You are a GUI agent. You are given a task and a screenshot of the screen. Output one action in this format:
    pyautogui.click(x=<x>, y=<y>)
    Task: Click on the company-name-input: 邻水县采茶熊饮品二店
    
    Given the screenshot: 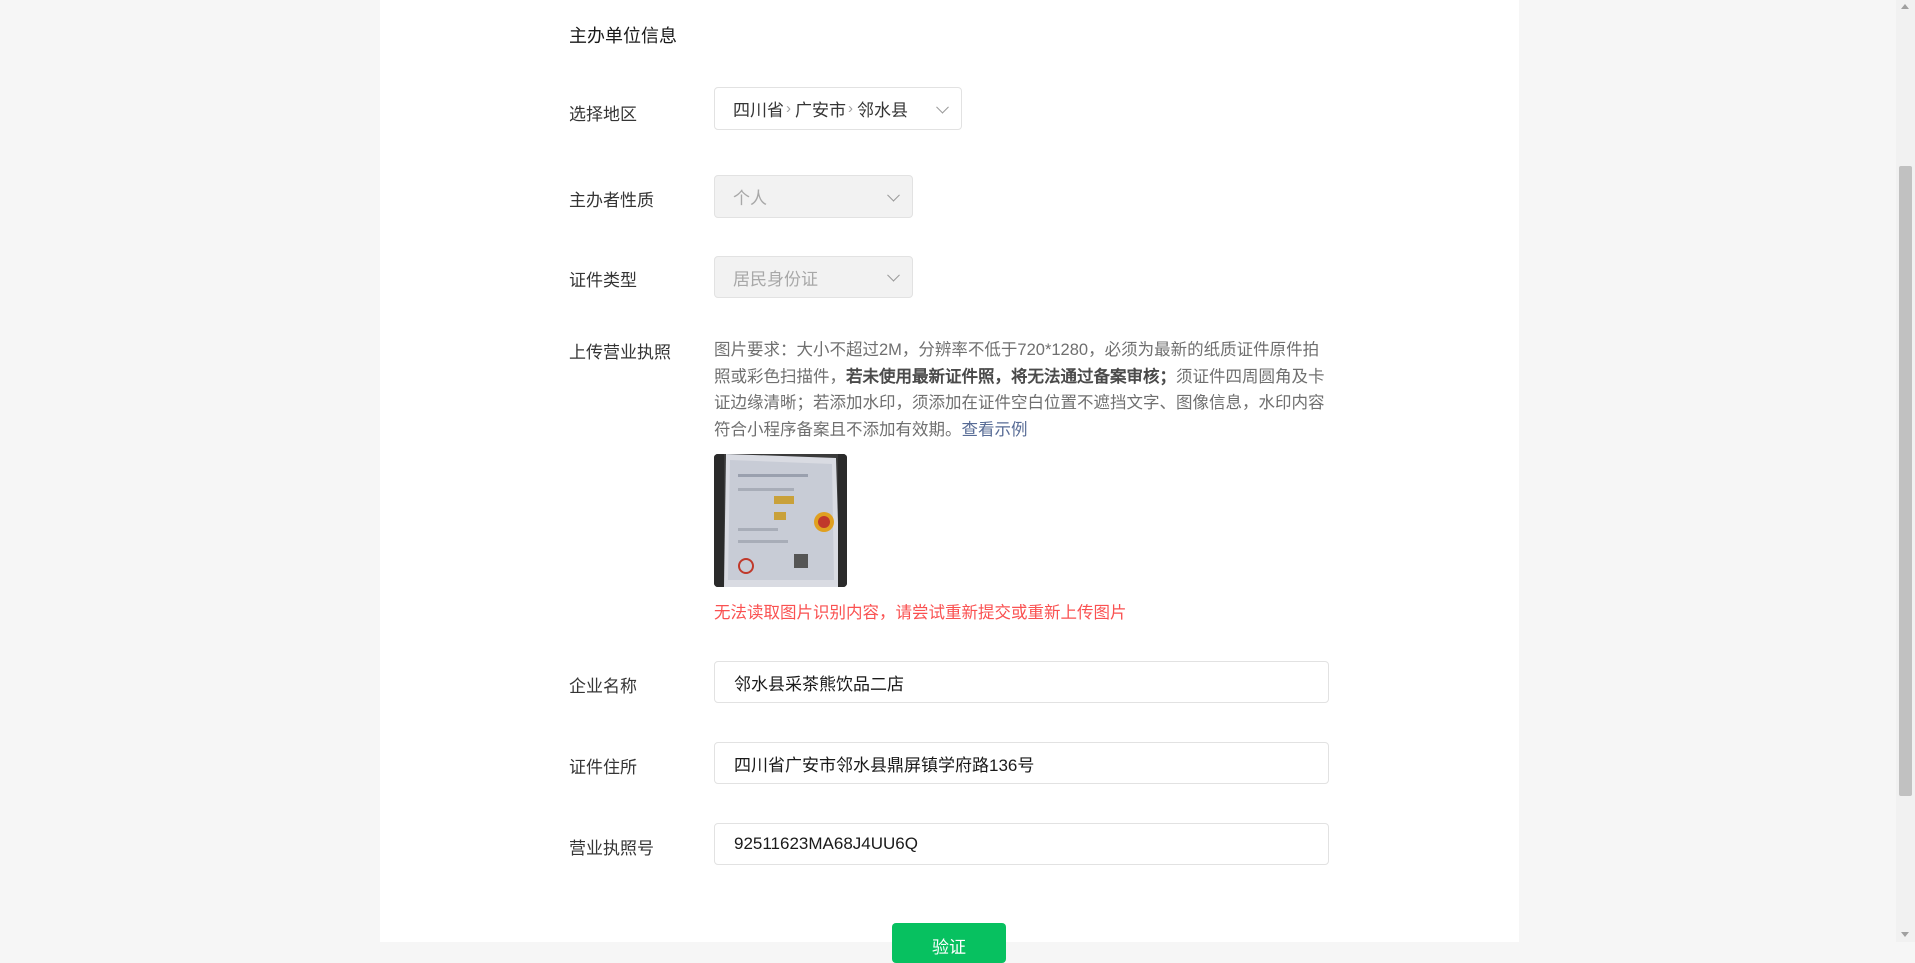 What is the action you would take?
    pyautogui.click(x=1021, y=682)
    